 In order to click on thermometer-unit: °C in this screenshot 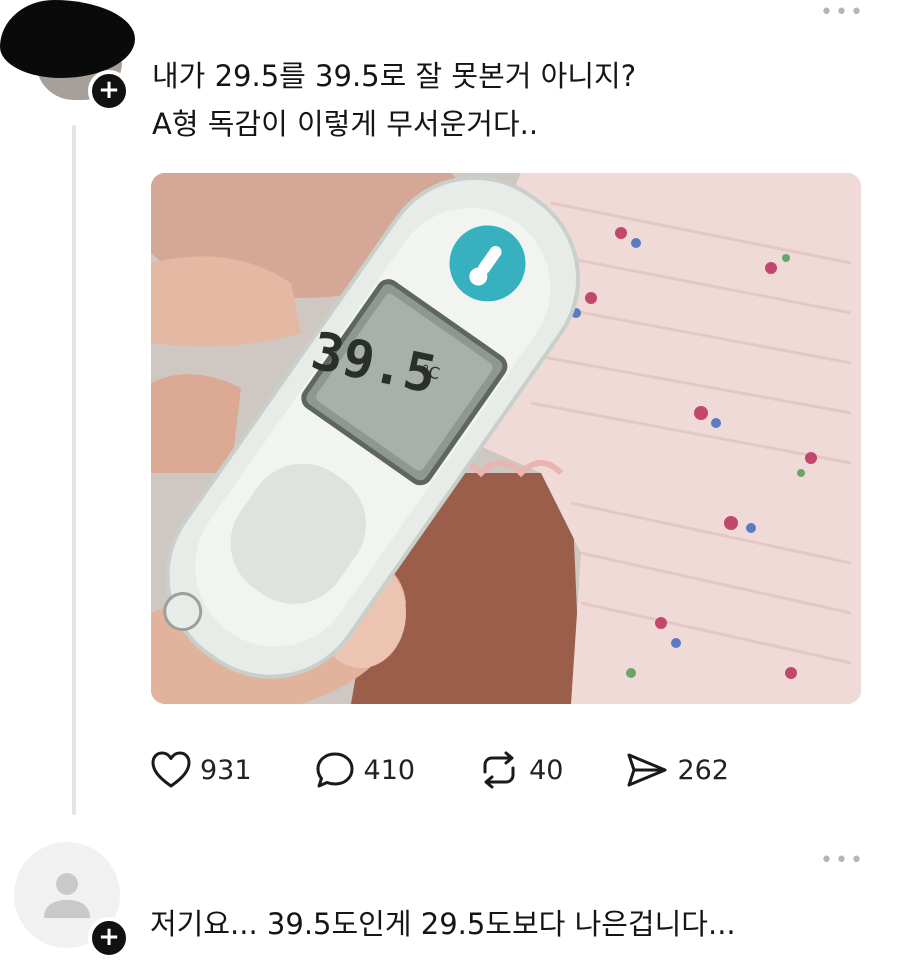, I will do `click(430, 372)`.